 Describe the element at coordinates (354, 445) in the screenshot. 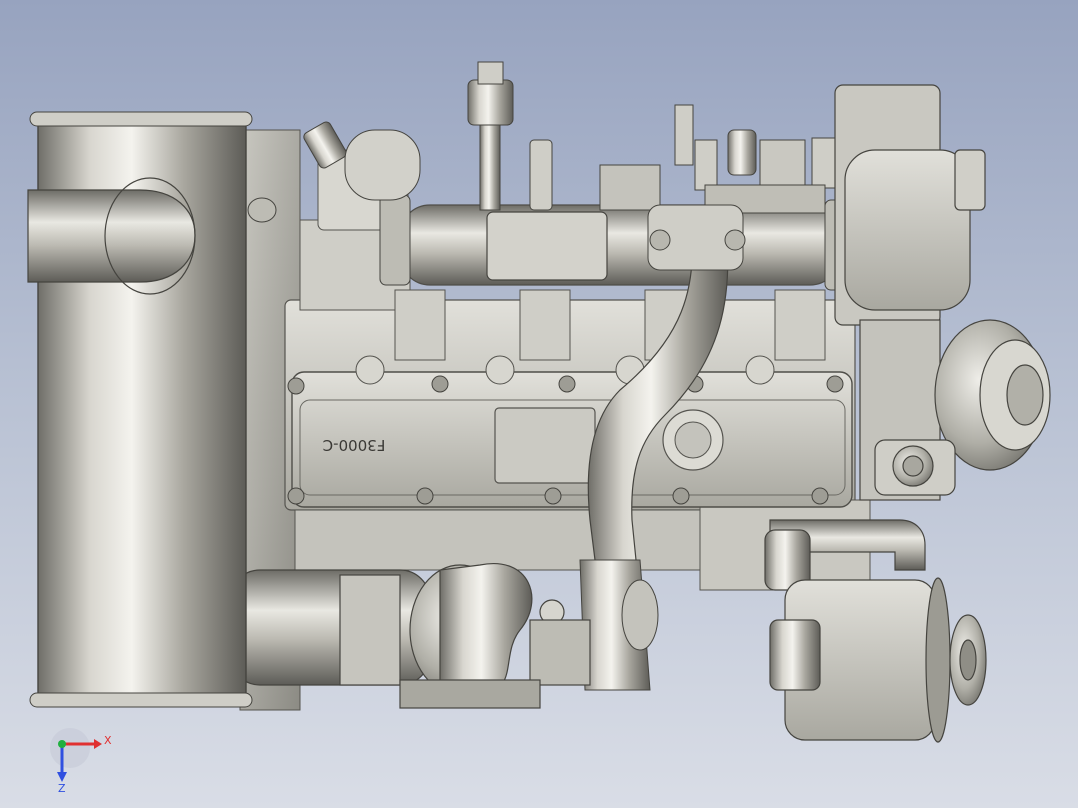

I see `model-label: F3000-C` at that location.